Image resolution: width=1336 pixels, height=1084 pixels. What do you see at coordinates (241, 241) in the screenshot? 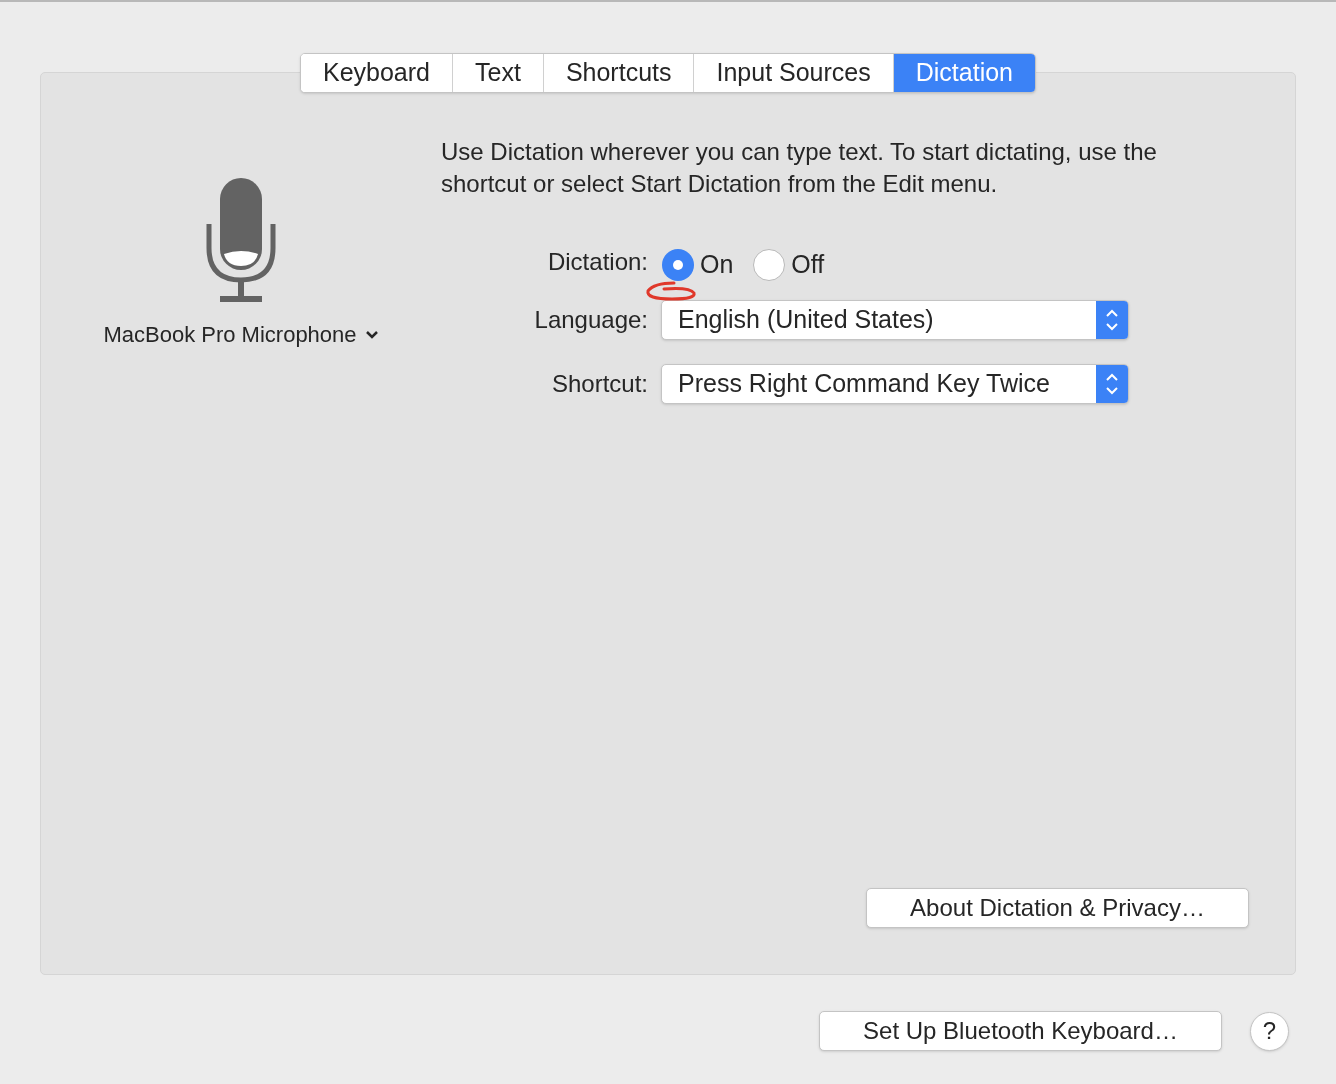
I see `microphone-icon` at bounding box center [241, 241].